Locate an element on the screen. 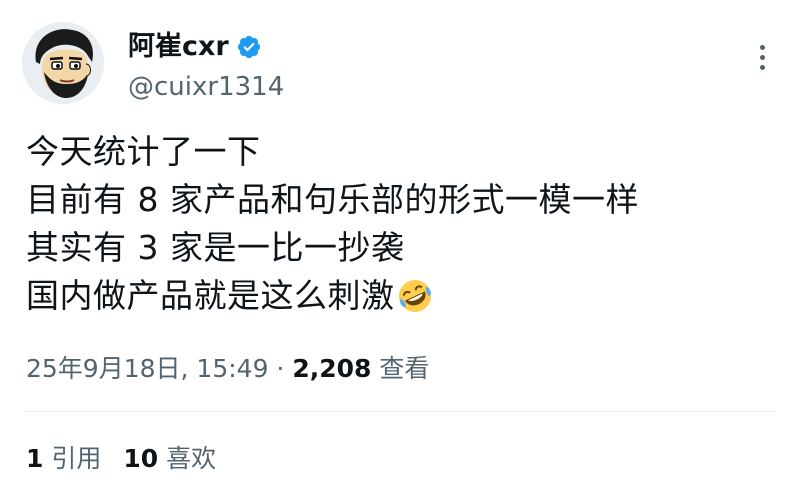 The width and height of the screenshot is (800, 501). rolling-on-floor-laughing-emoji-icon is located at coordinates (414, 296).